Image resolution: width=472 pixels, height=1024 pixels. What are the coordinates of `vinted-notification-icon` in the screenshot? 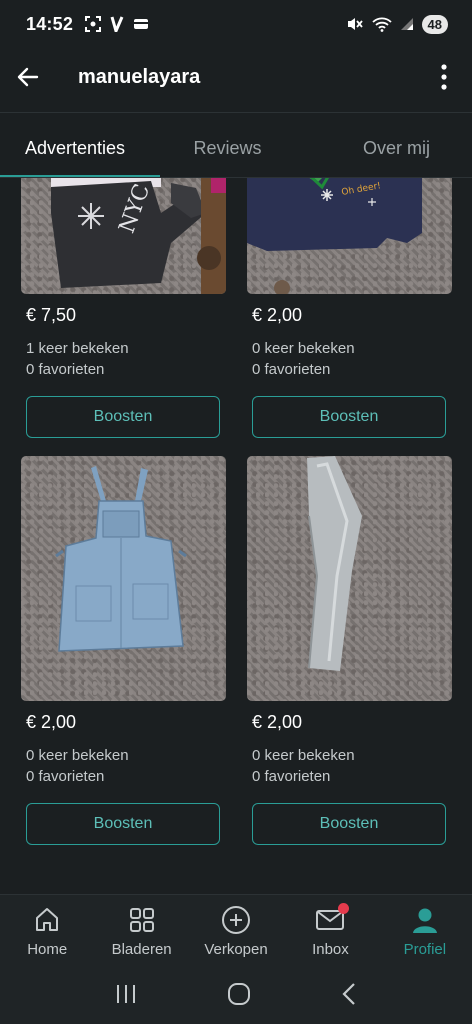 It's located at (117, 24).